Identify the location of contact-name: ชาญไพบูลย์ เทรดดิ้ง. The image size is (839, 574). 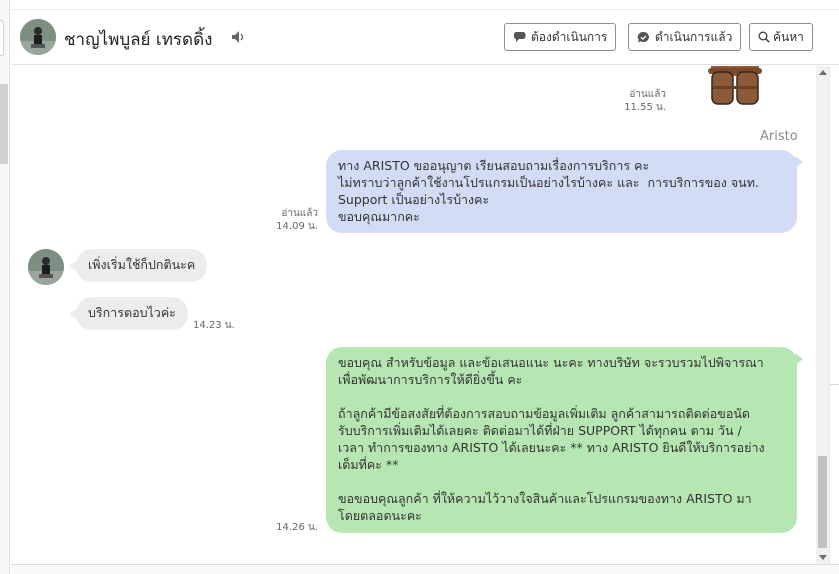
(138, 40).